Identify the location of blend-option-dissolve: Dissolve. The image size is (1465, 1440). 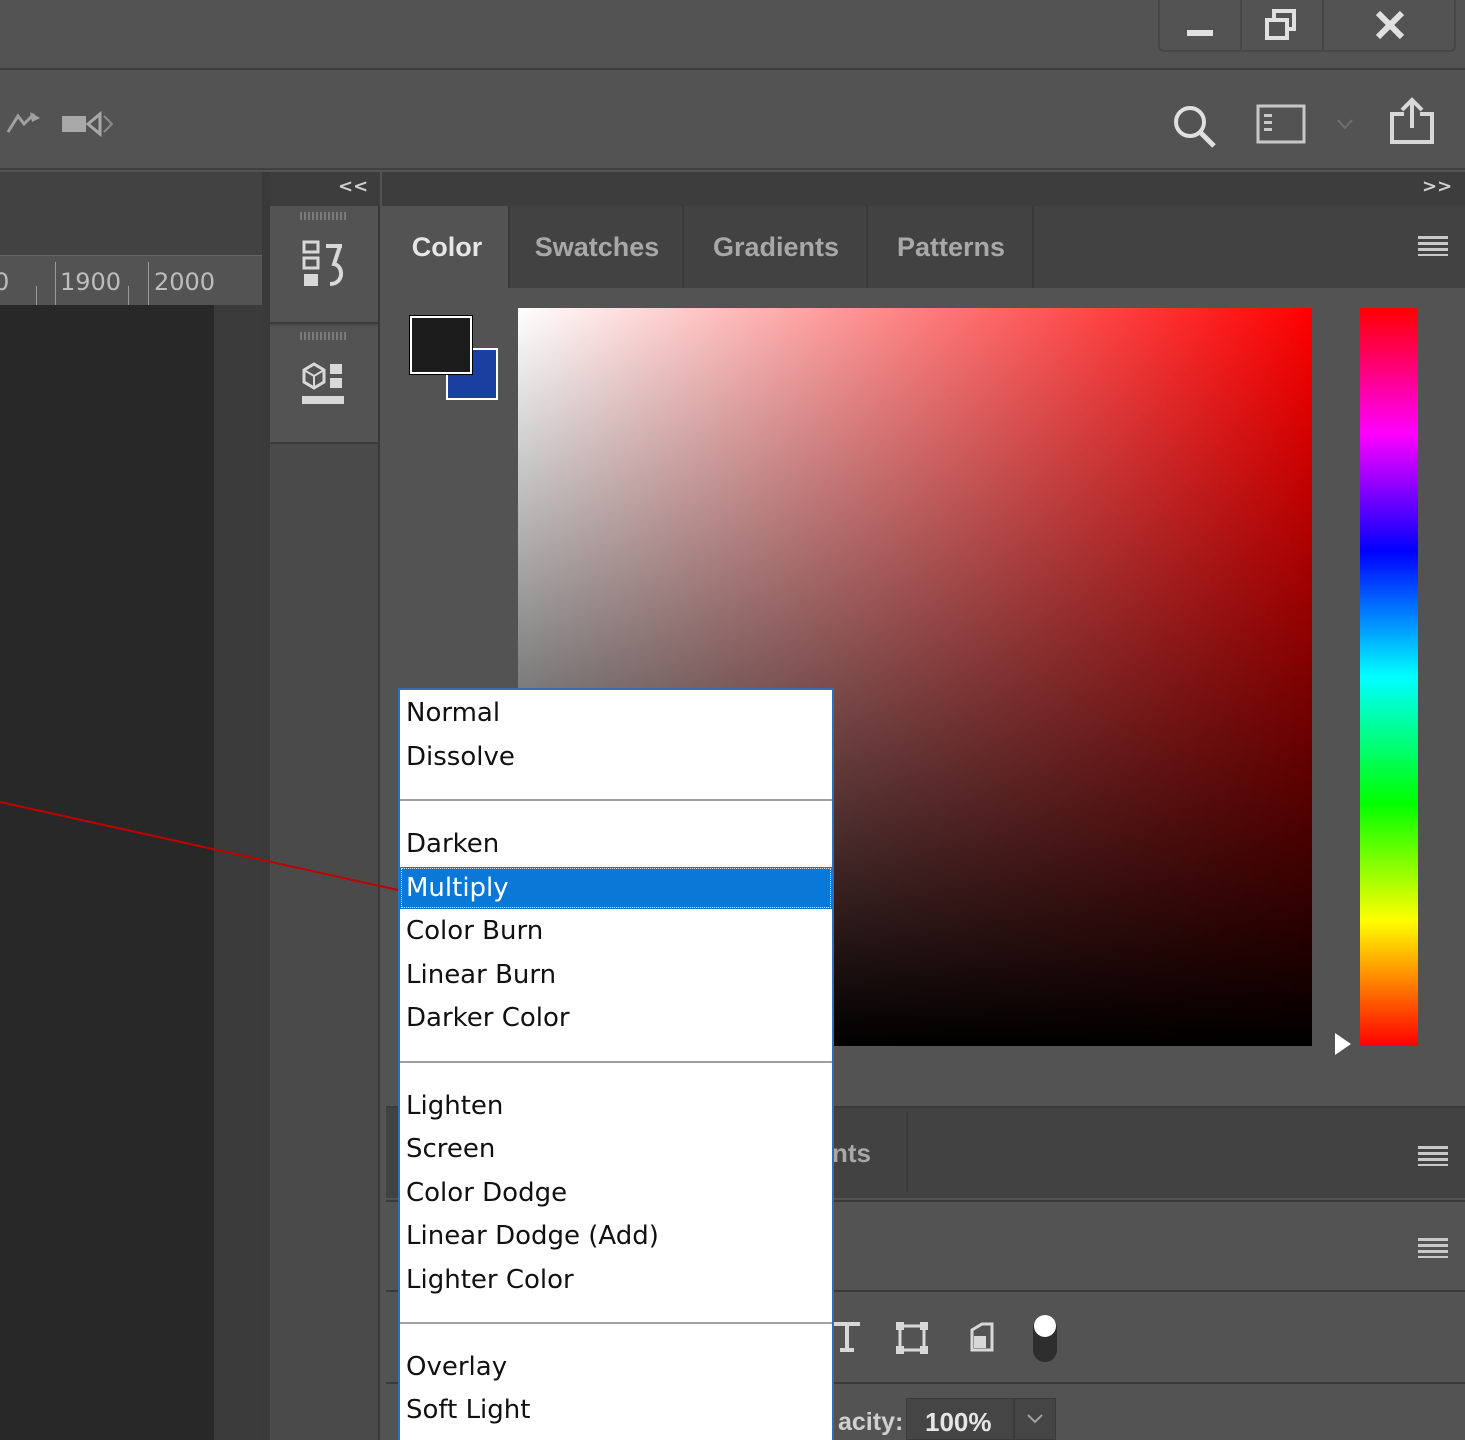
(616, 757).